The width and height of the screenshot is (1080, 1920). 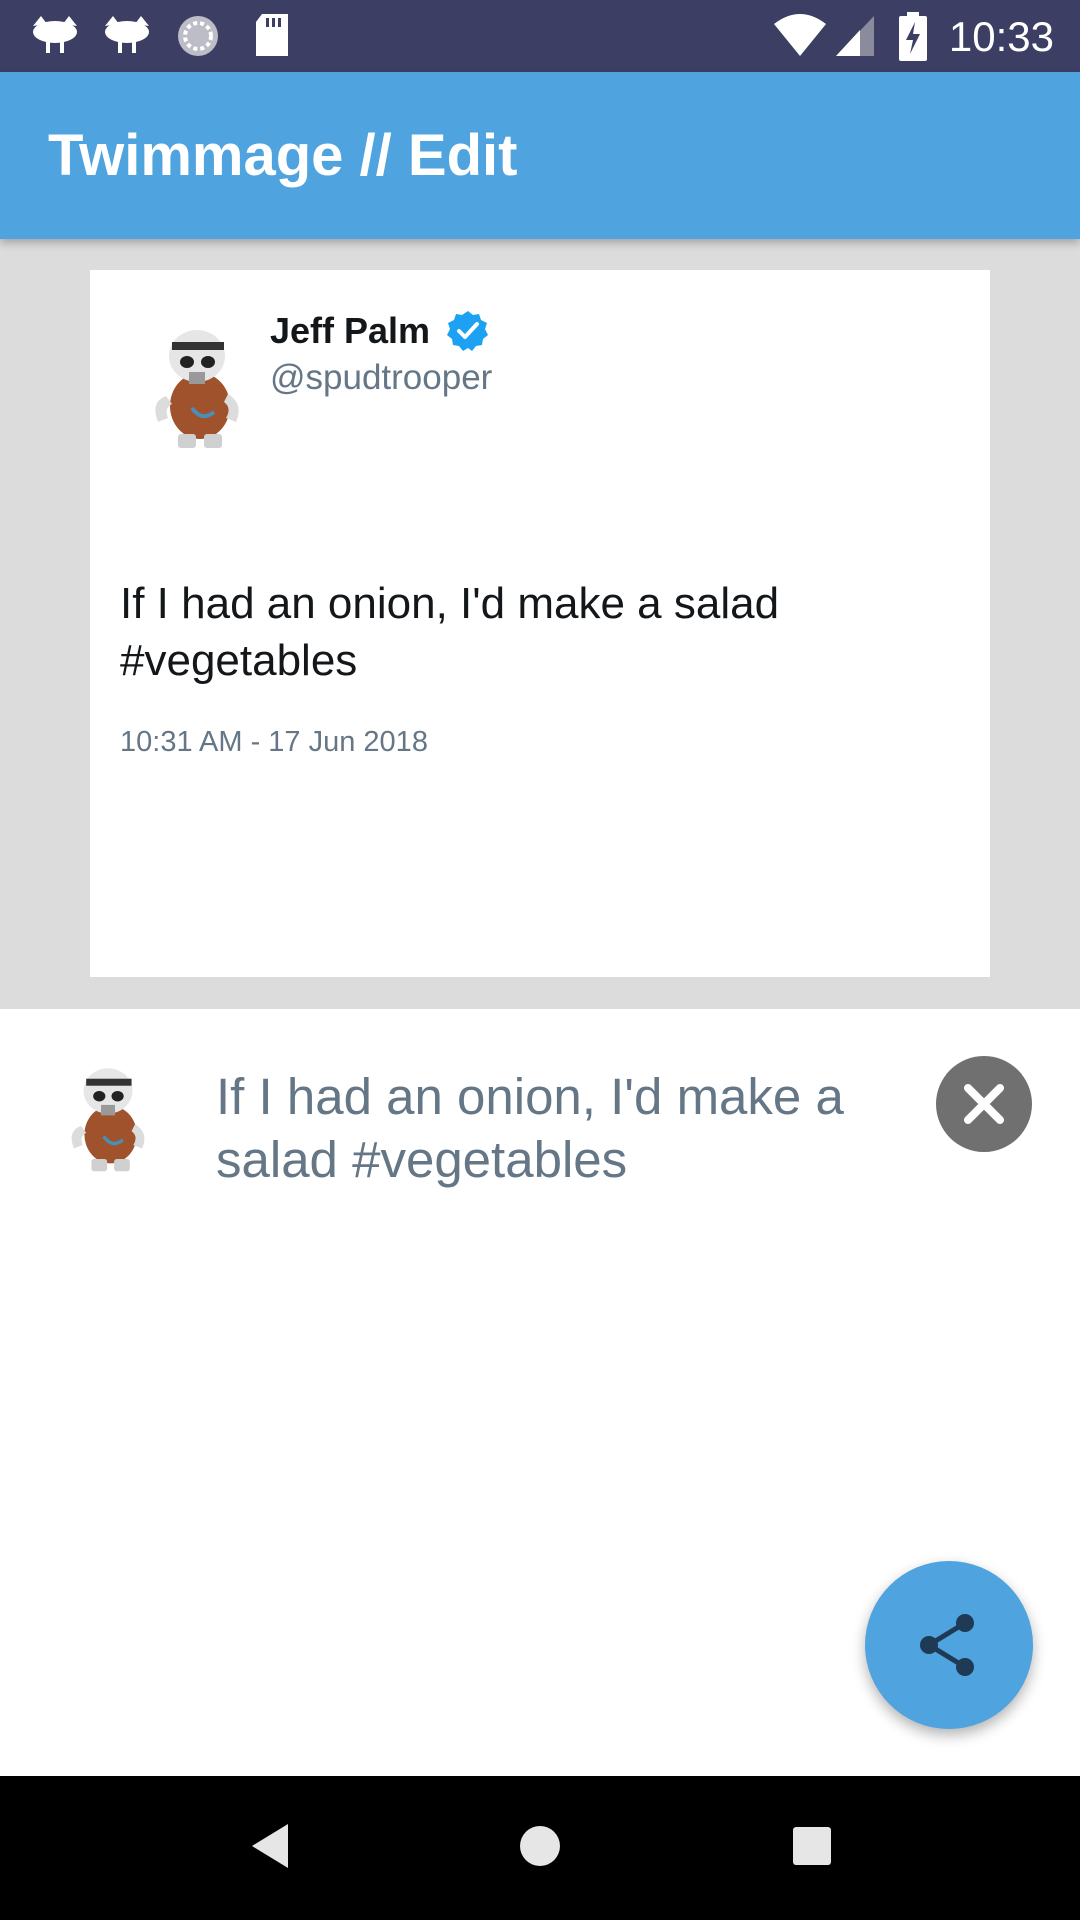 I want to click on close-icon, so click(x=984, y=1104).